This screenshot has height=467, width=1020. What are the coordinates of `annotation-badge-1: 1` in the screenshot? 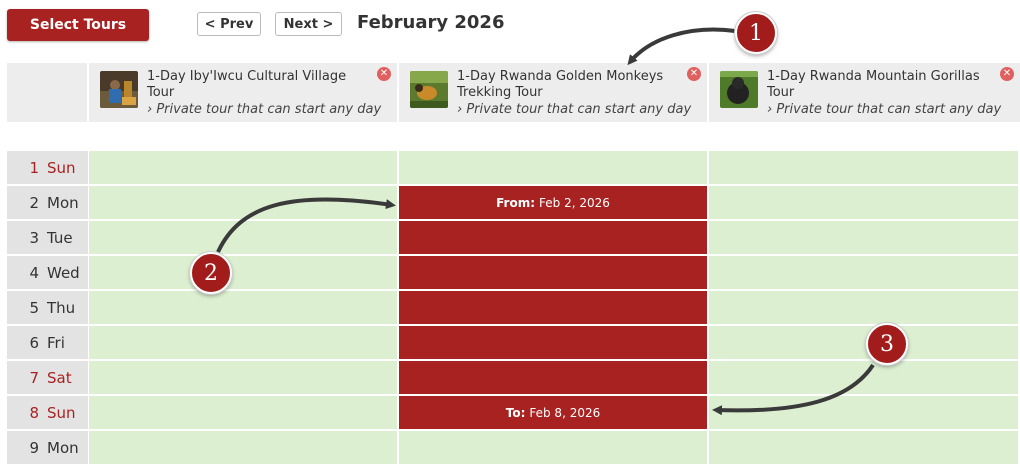 It's located at (756, 33).